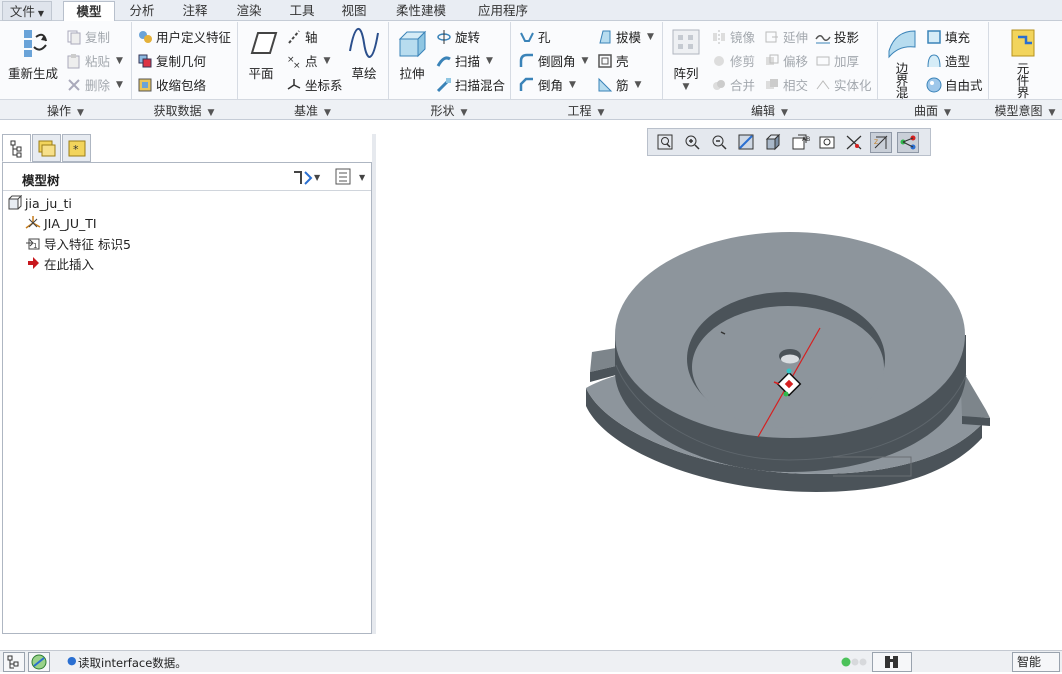  Describe the element at coordinates (78, 243) in the screenshot. I see `tree-item-import-feature: 1 导入特征 标识5` at that location.